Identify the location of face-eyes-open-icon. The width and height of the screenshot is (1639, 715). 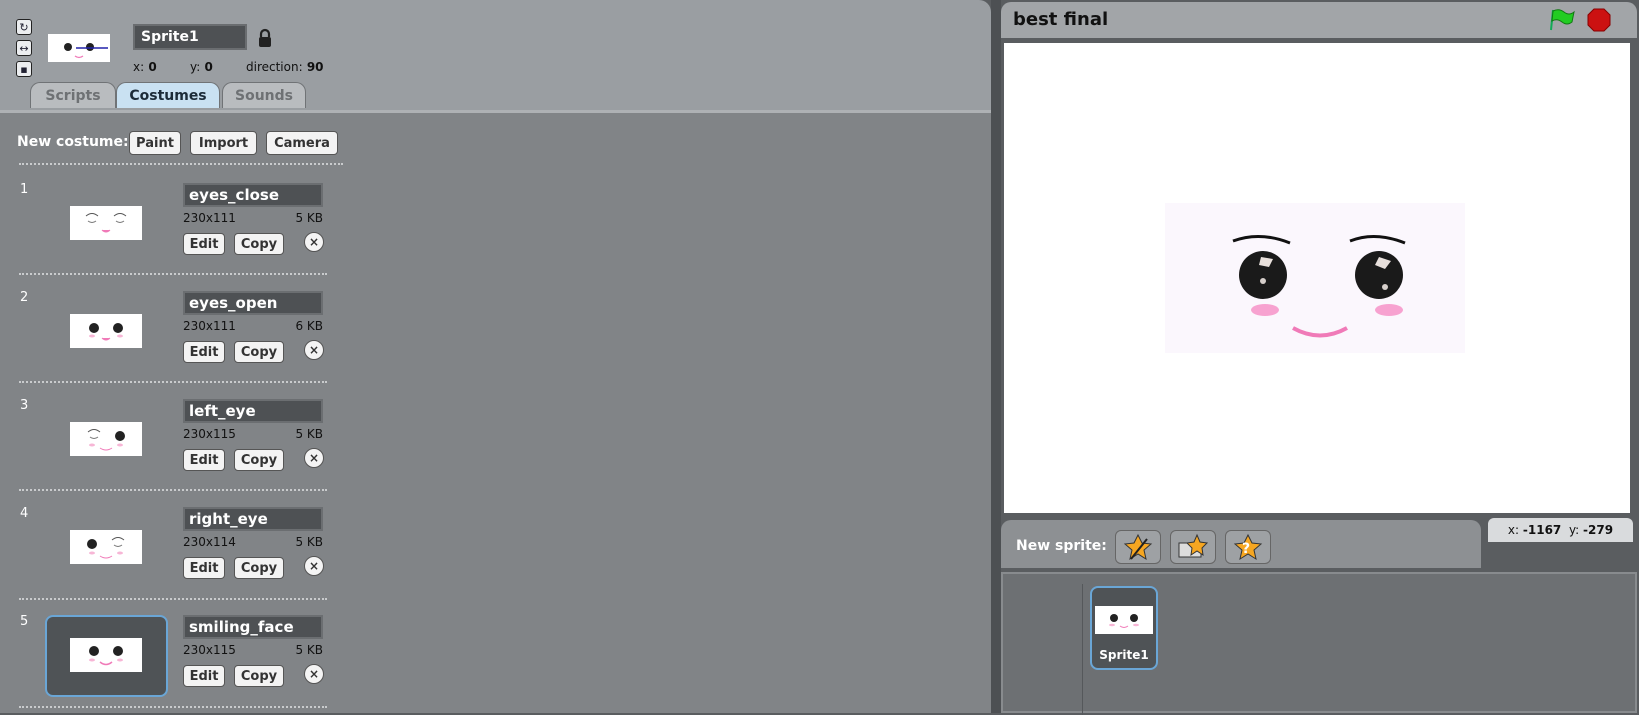
(106, 332).